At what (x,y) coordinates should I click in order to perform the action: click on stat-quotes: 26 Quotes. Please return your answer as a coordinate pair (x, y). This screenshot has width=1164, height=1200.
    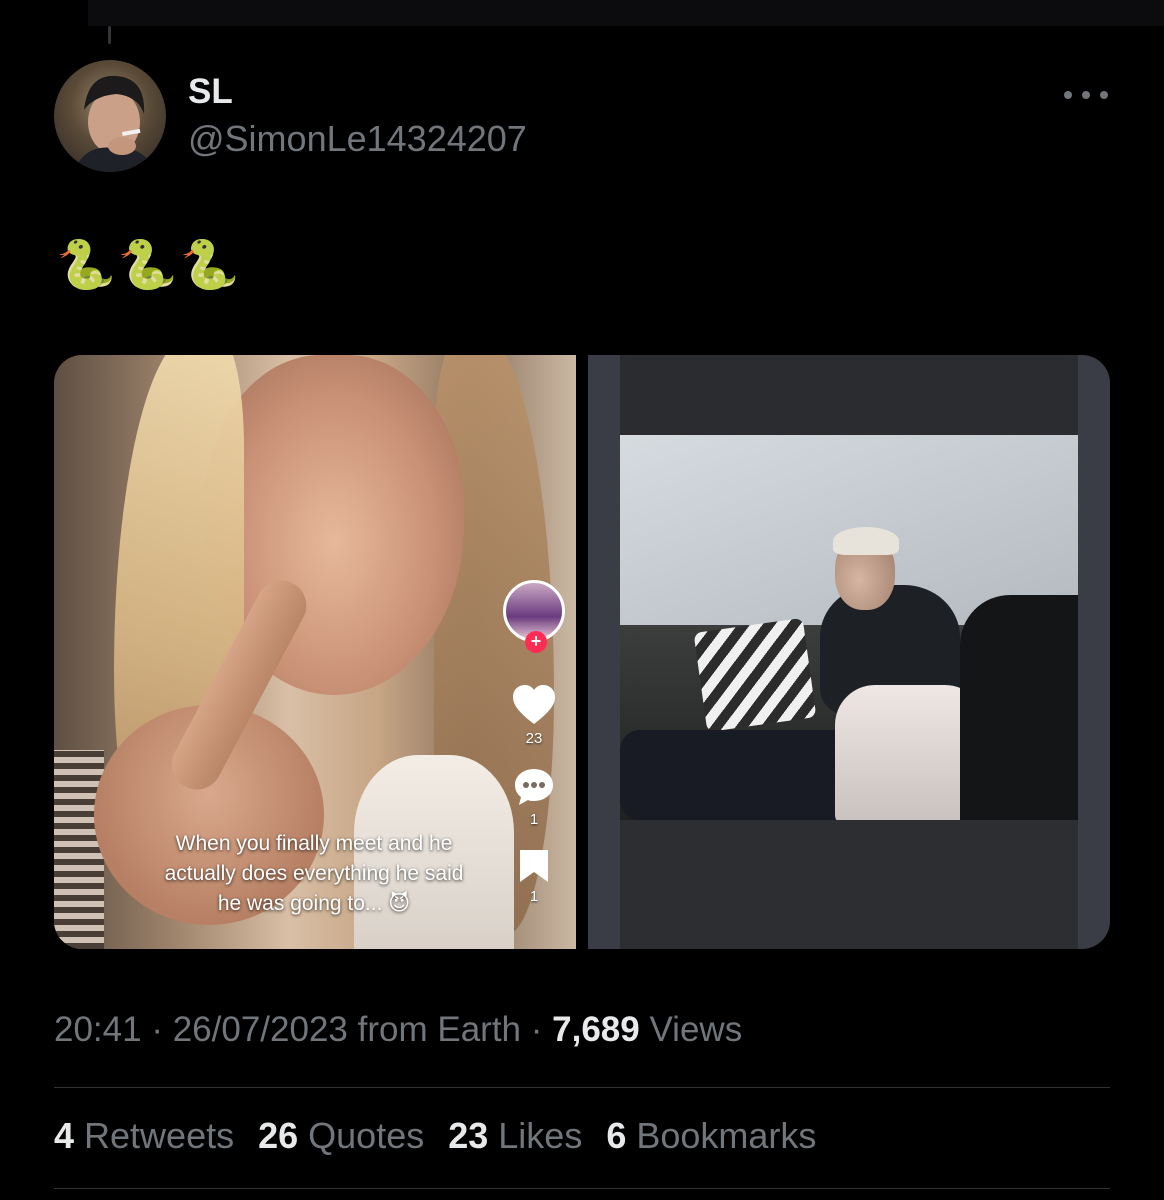
    Looking at the image, I should click on (341, 1136).